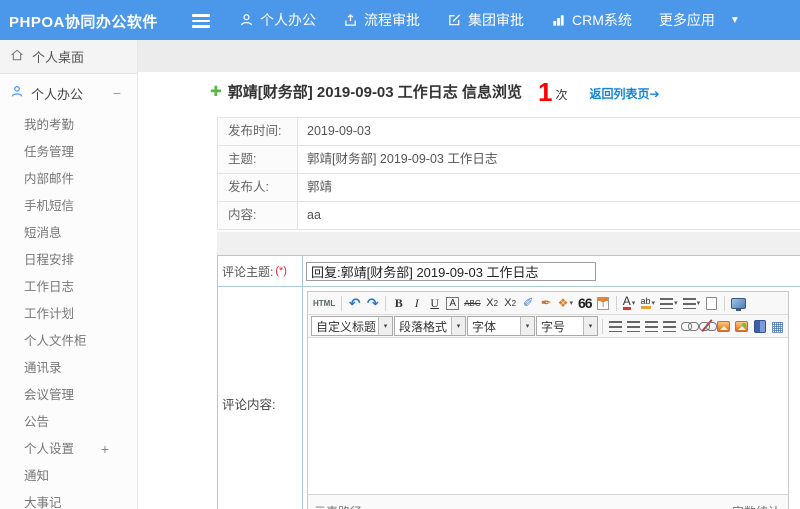 The image size is (800, 509). What do you see at coordinates (692, 303) in the screenshot?
I see `unordered-list-button: ▾` at bounding box center [692, 303].